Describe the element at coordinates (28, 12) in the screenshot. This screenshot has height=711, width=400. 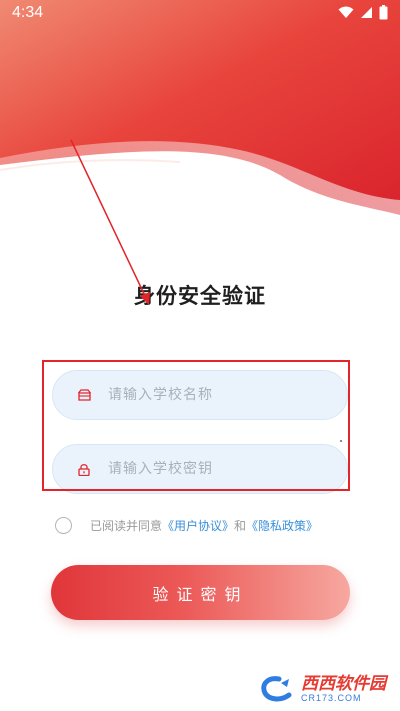
I see `status-time: 4:34` at that location.